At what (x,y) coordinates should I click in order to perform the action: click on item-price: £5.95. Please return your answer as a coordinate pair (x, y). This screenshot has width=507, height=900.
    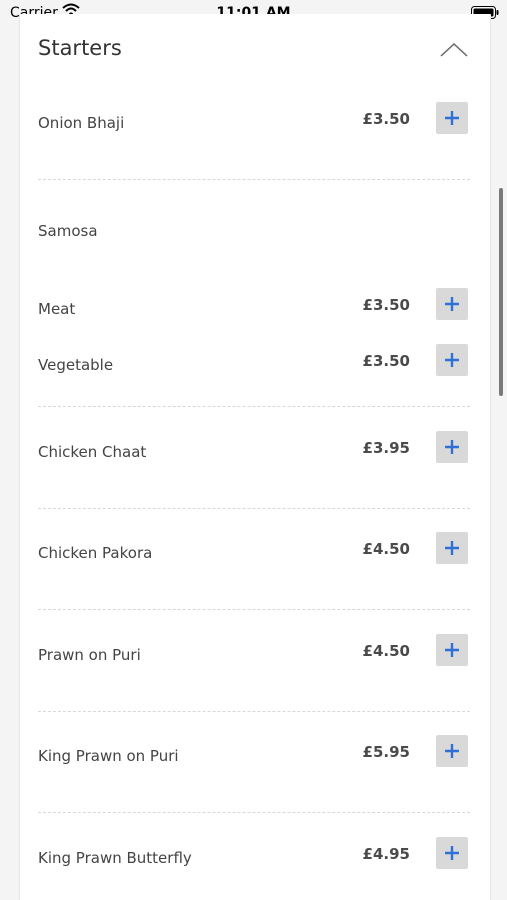
    Looking at the image, I should click on (386, 752).